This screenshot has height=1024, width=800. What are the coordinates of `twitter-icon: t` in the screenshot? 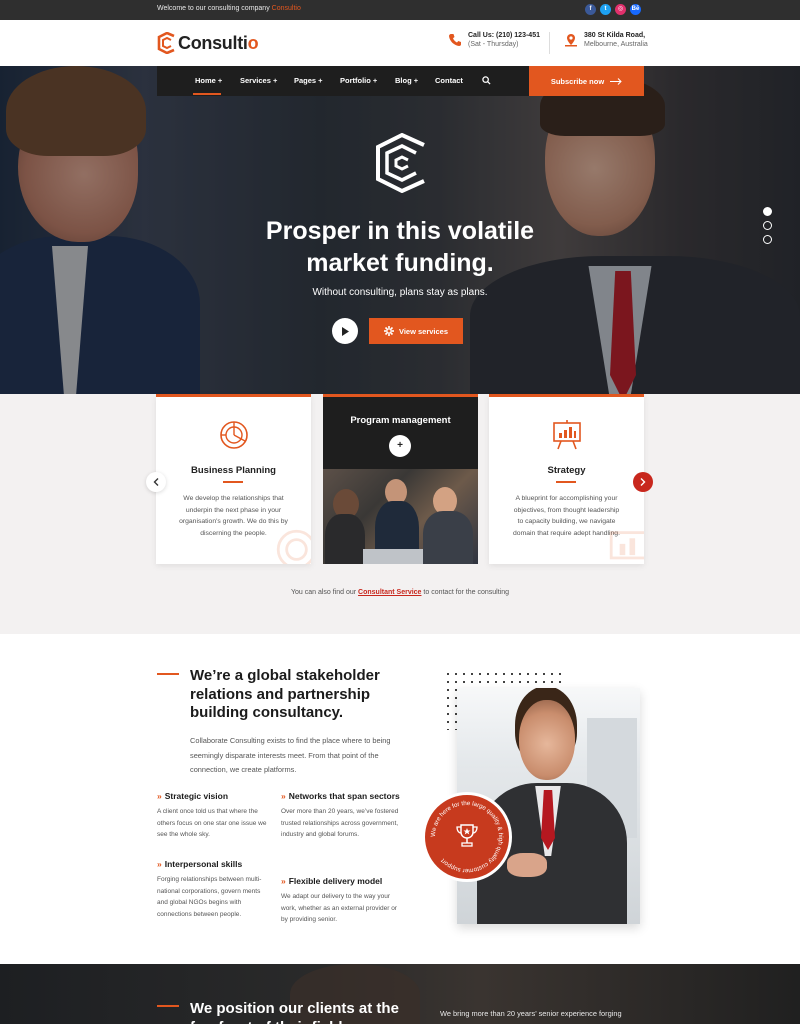 It's located at (605, 9).